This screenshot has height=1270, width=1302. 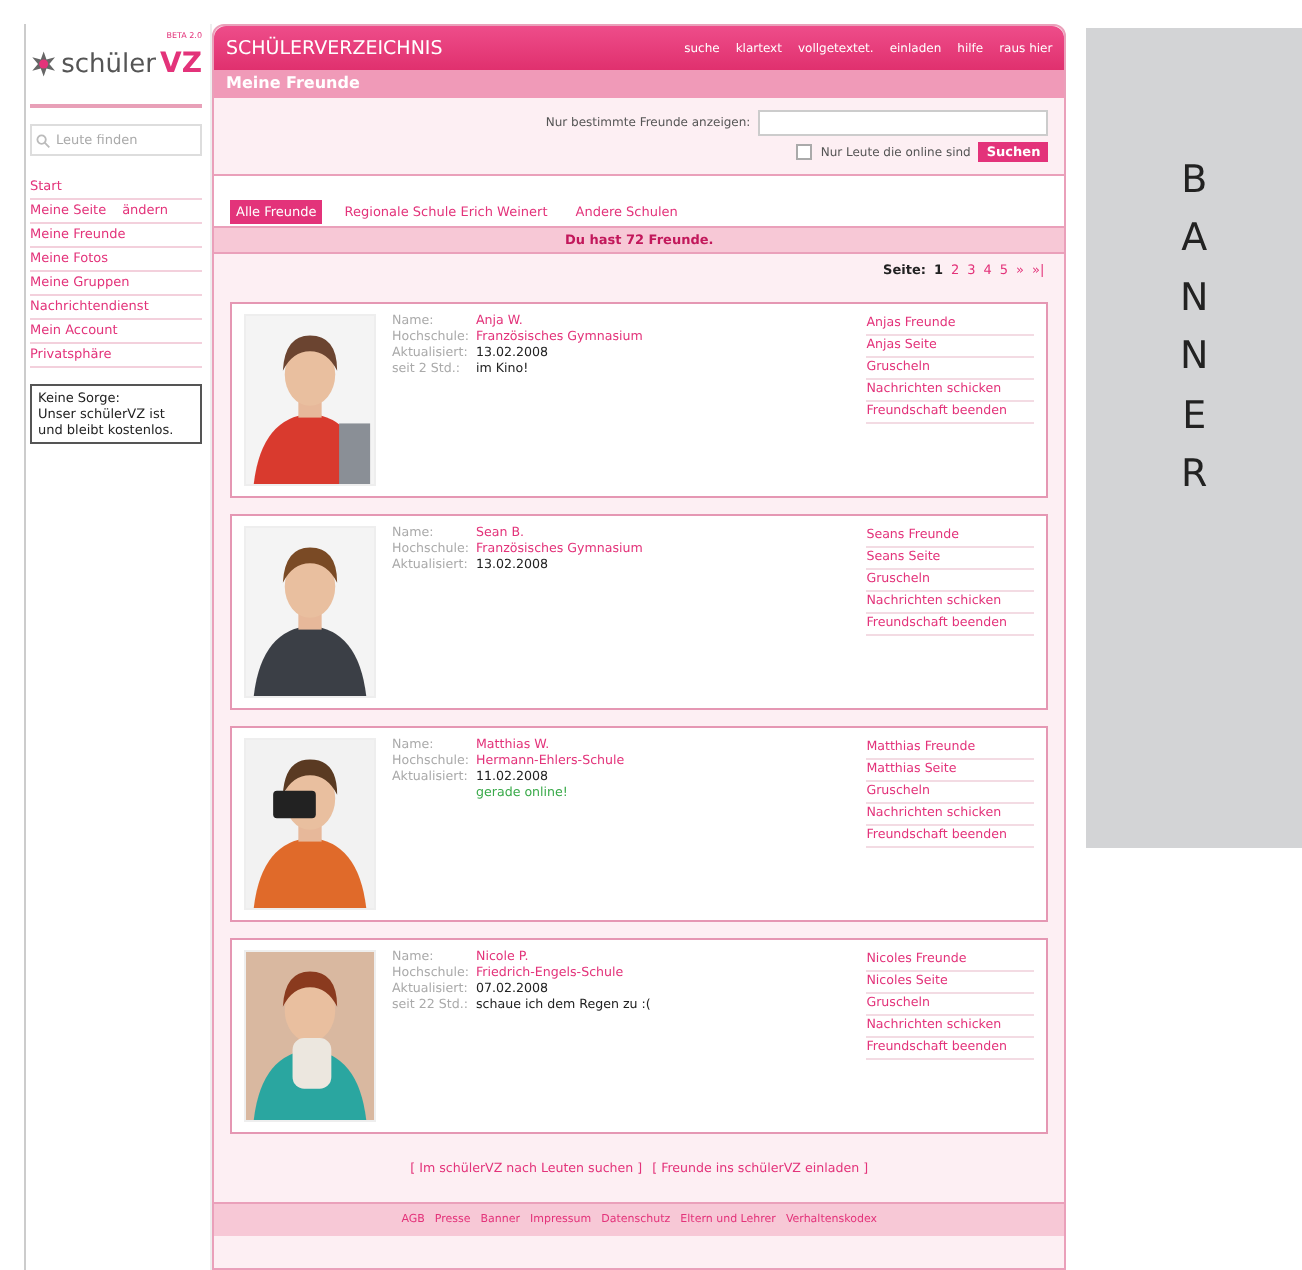 I want to click on logo-mark: VZ, so click(x=181, y=64).